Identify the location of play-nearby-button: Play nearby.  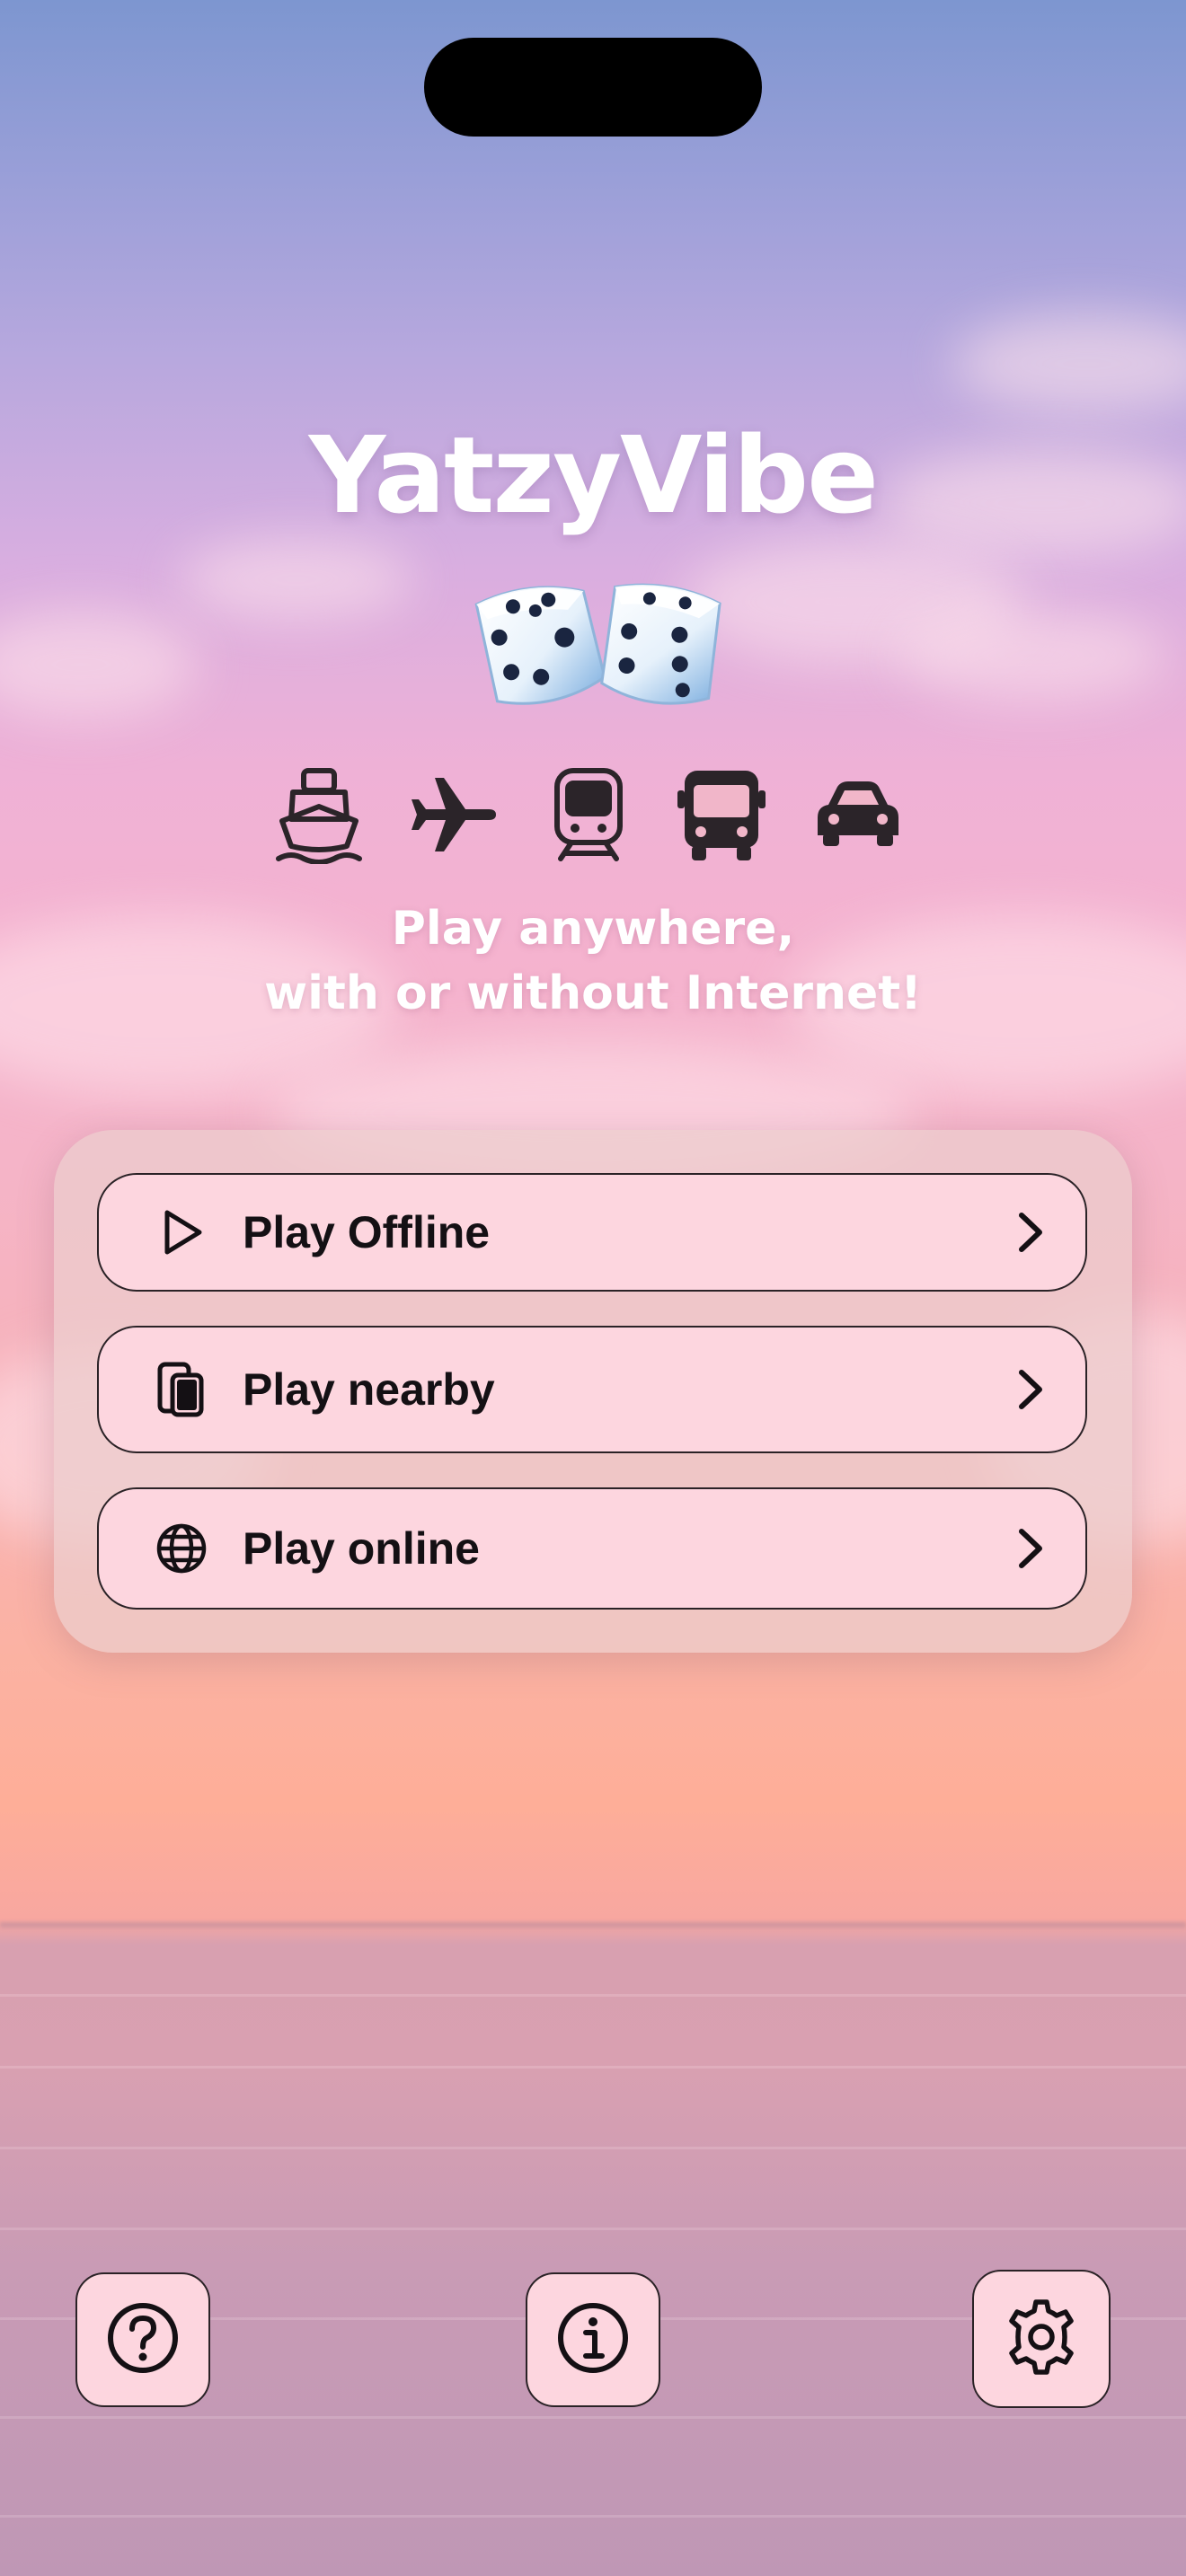
(592, 1389).